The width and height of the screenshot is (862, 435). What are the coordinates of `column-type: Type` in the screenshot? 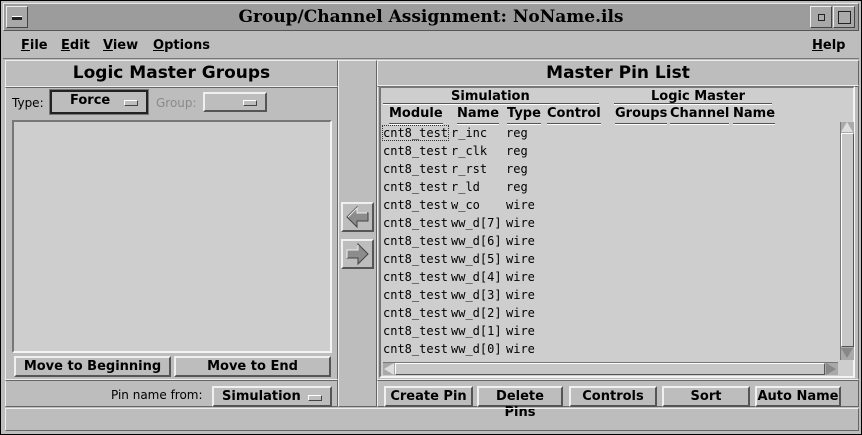 It's located at (524, 115).